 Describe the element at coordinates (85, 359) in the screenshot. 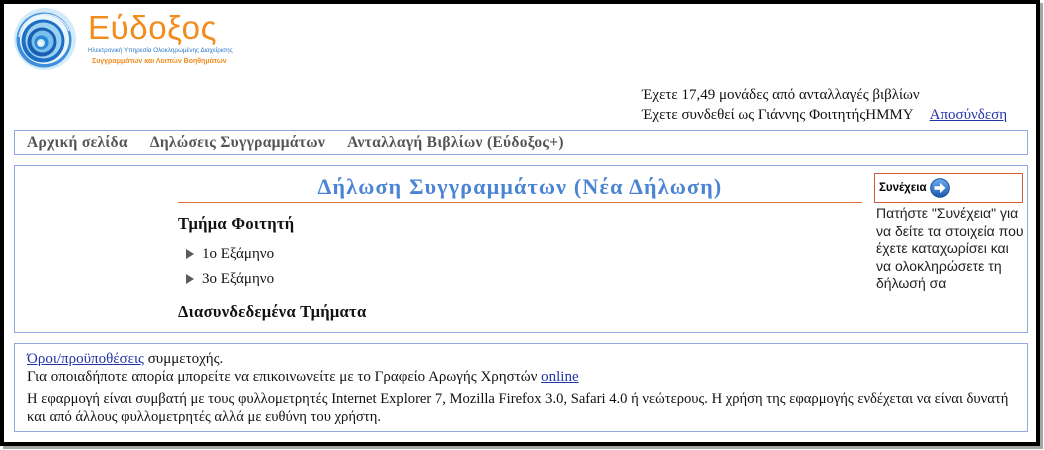

I see `terms-link: Όροι/προϋποθέσεις` at that location.